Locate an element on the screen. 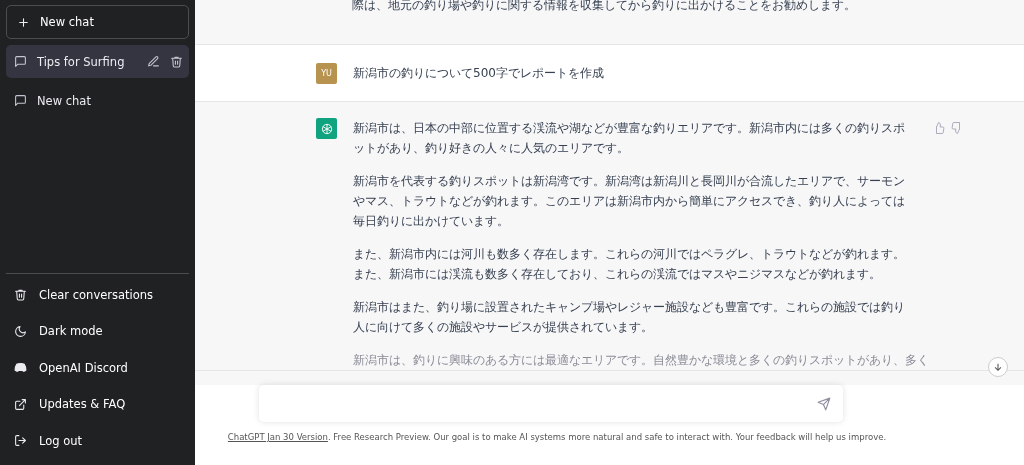 Image resolution: width=1024 pixels, height=465 pixels. sidebar-menu-item: Log out is located at coordinates (97, 440).